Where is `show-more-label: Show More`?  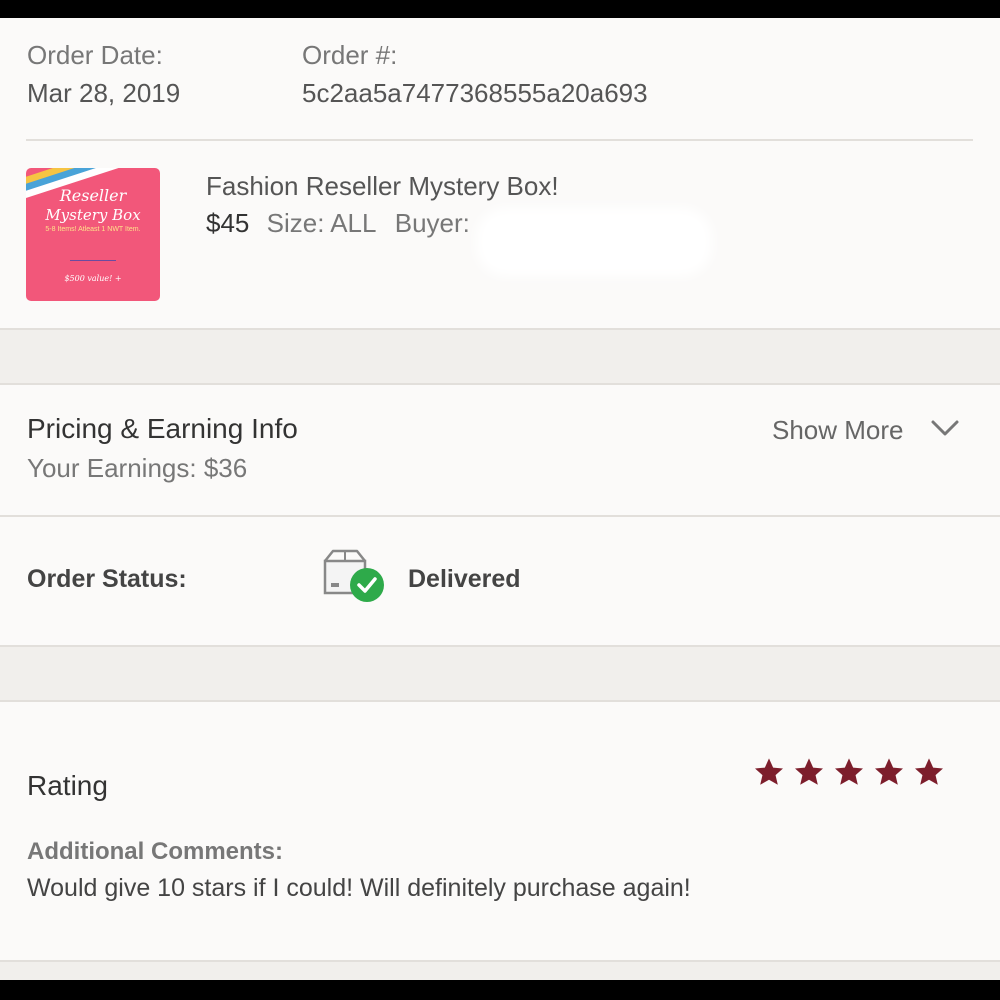 show-more-label: Show More is located at coordinates (838, 430).